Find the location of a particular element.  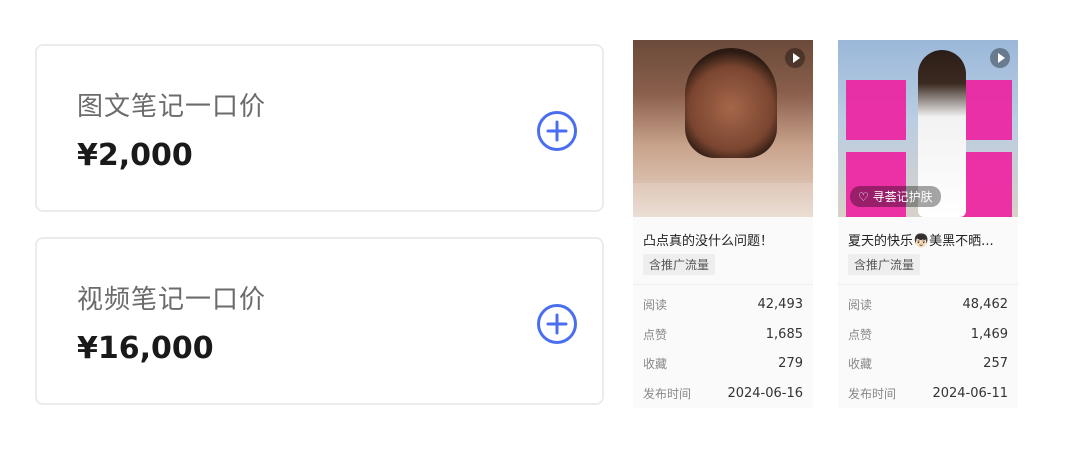

stat-value: 48,462 is located at coordinates (985, 304).